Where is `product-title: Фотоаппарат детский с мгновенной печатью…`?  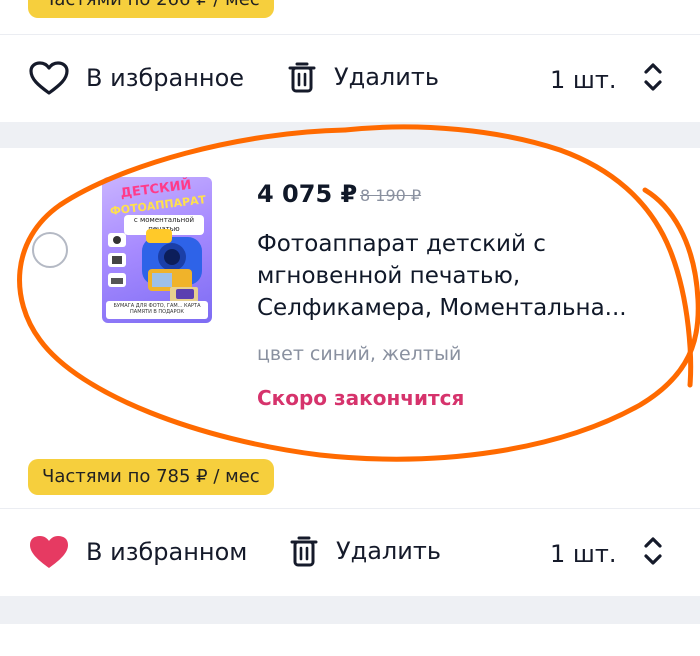 product-title: Фотоаппарат детский с мгновенной печатью… is located at coordinates (464, 276).